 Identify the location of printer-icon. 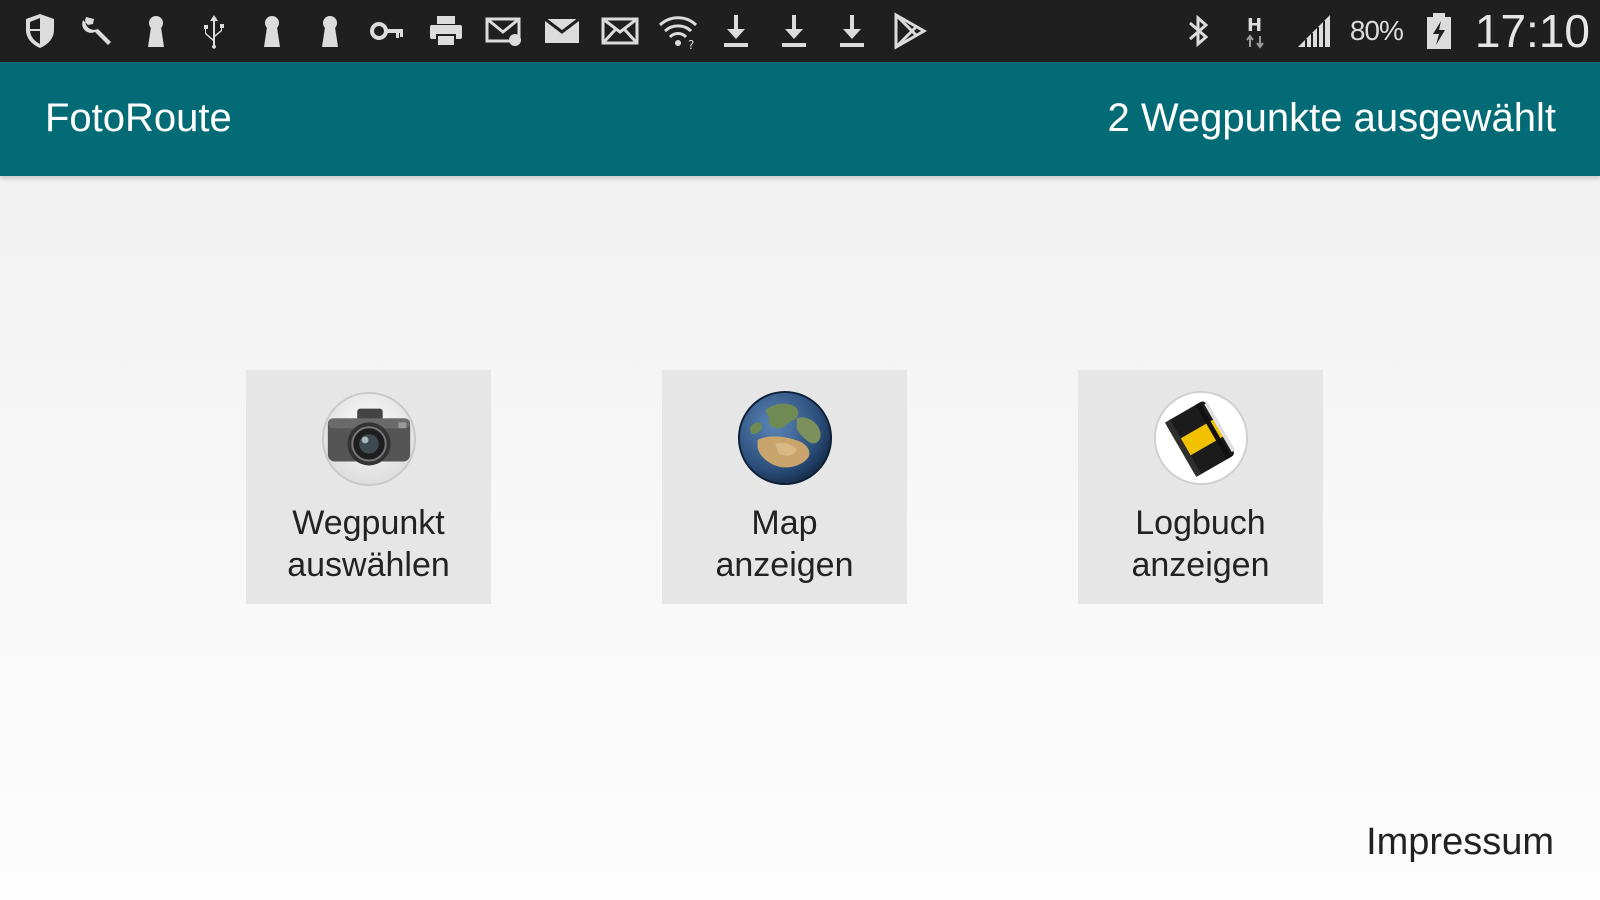
(446, 31).